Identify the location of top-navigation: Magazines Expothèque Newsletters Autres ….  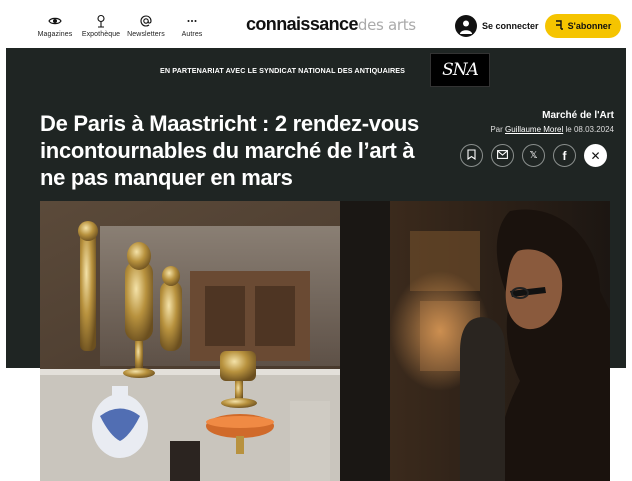
(316, 24).